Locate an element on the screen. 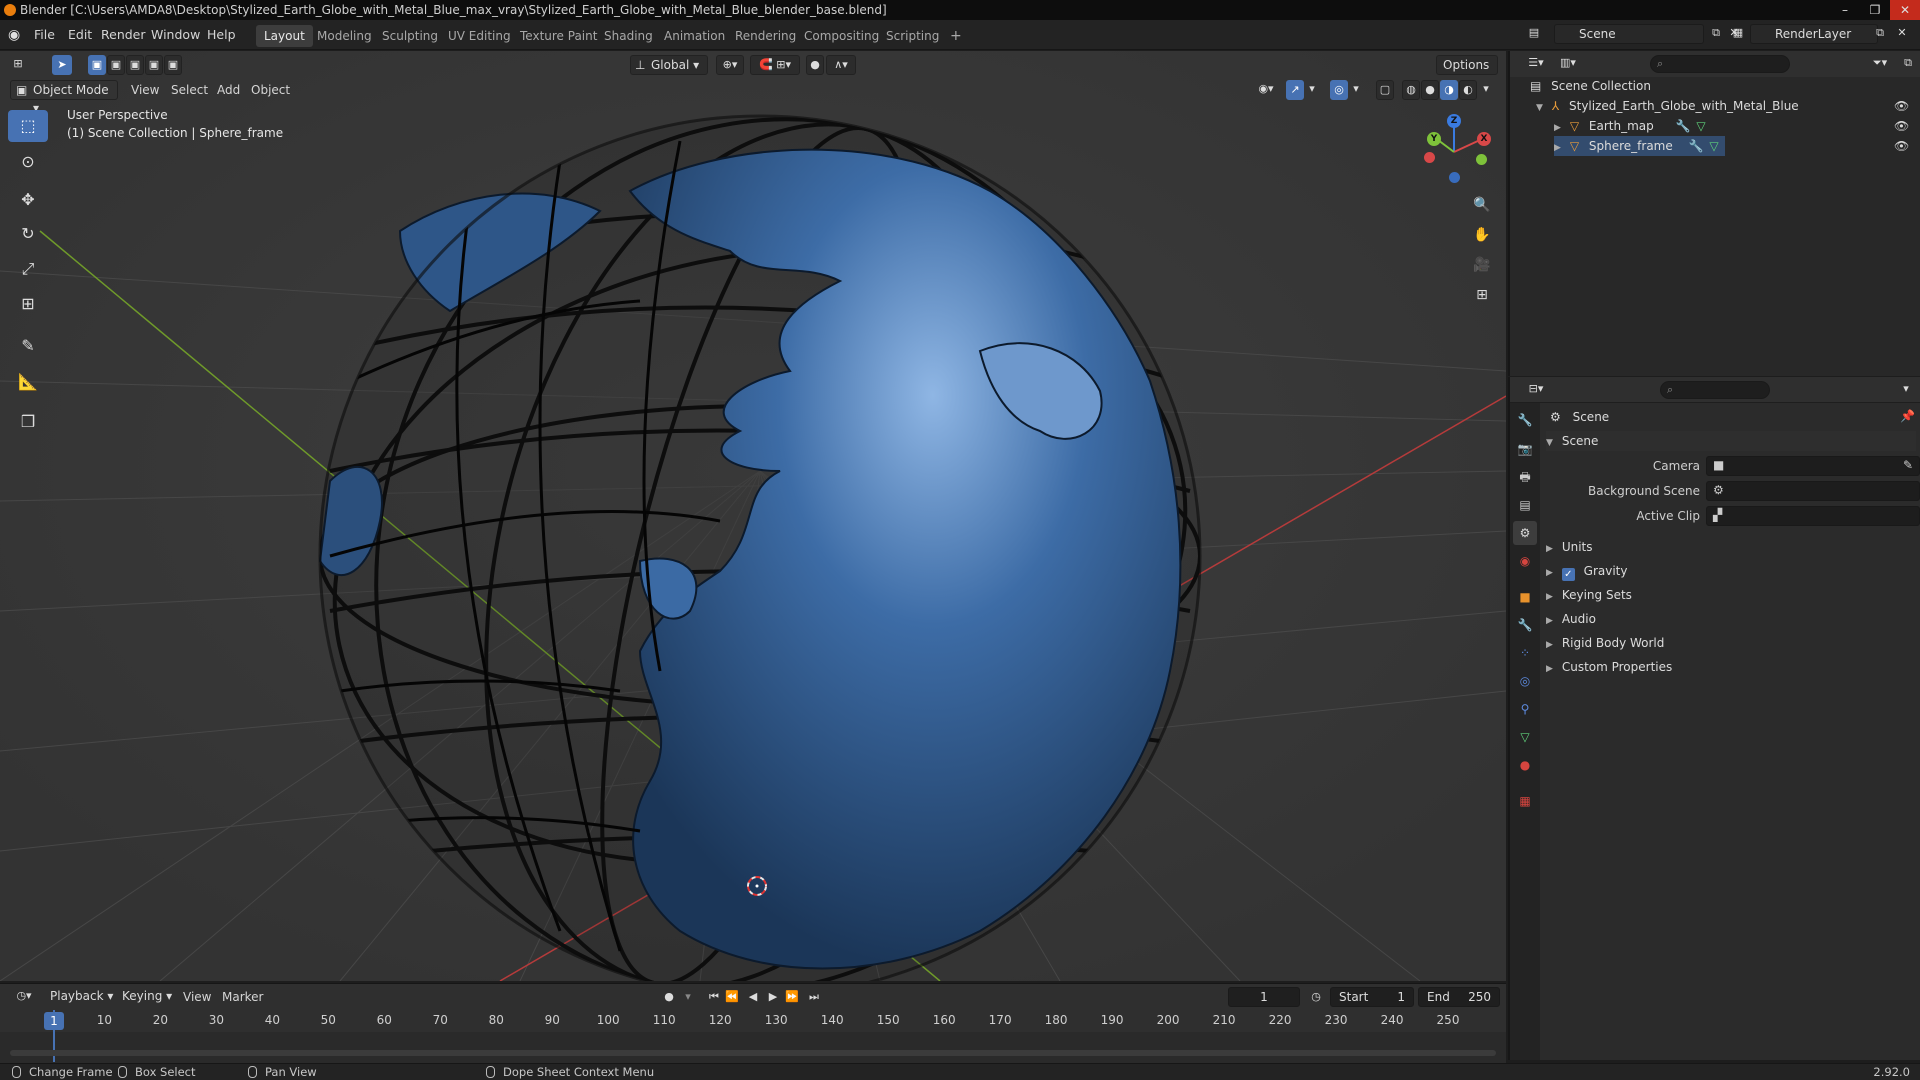 This screenshot has height=1080, width=1920. viewport-menu-select: Select is located at coordinates (189, 90).